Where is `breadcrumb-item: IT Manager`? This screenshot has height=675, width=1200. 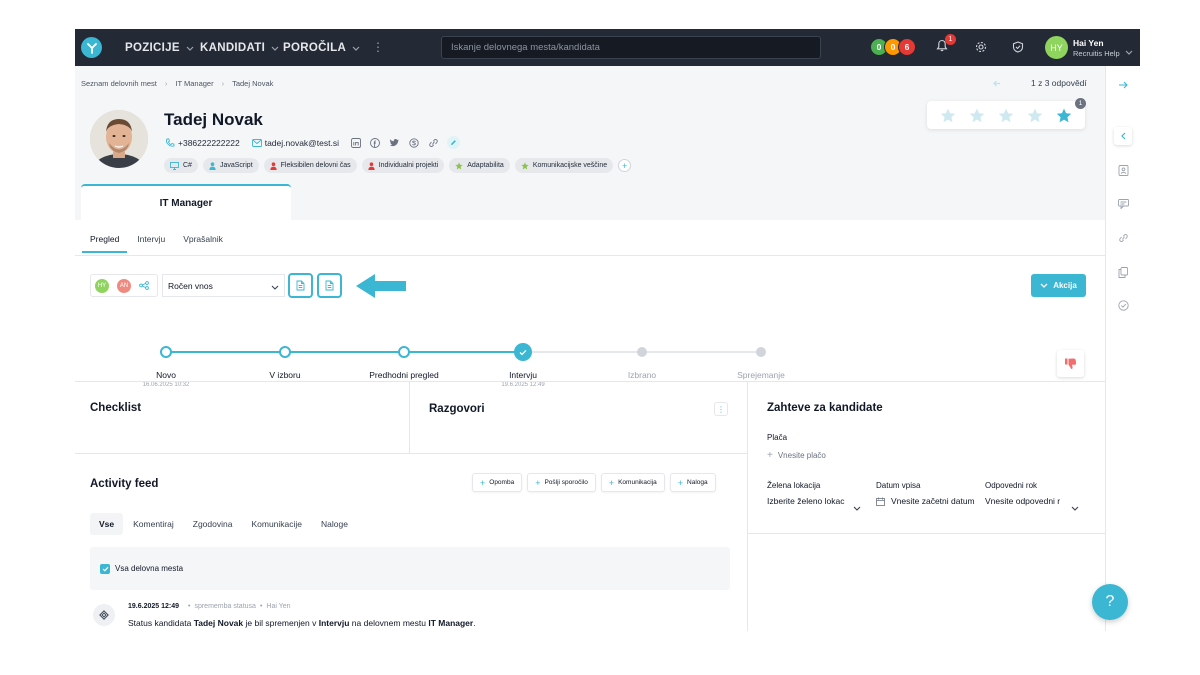
breadcrumb-item: IT Manager is located at coordinates (194, 83).